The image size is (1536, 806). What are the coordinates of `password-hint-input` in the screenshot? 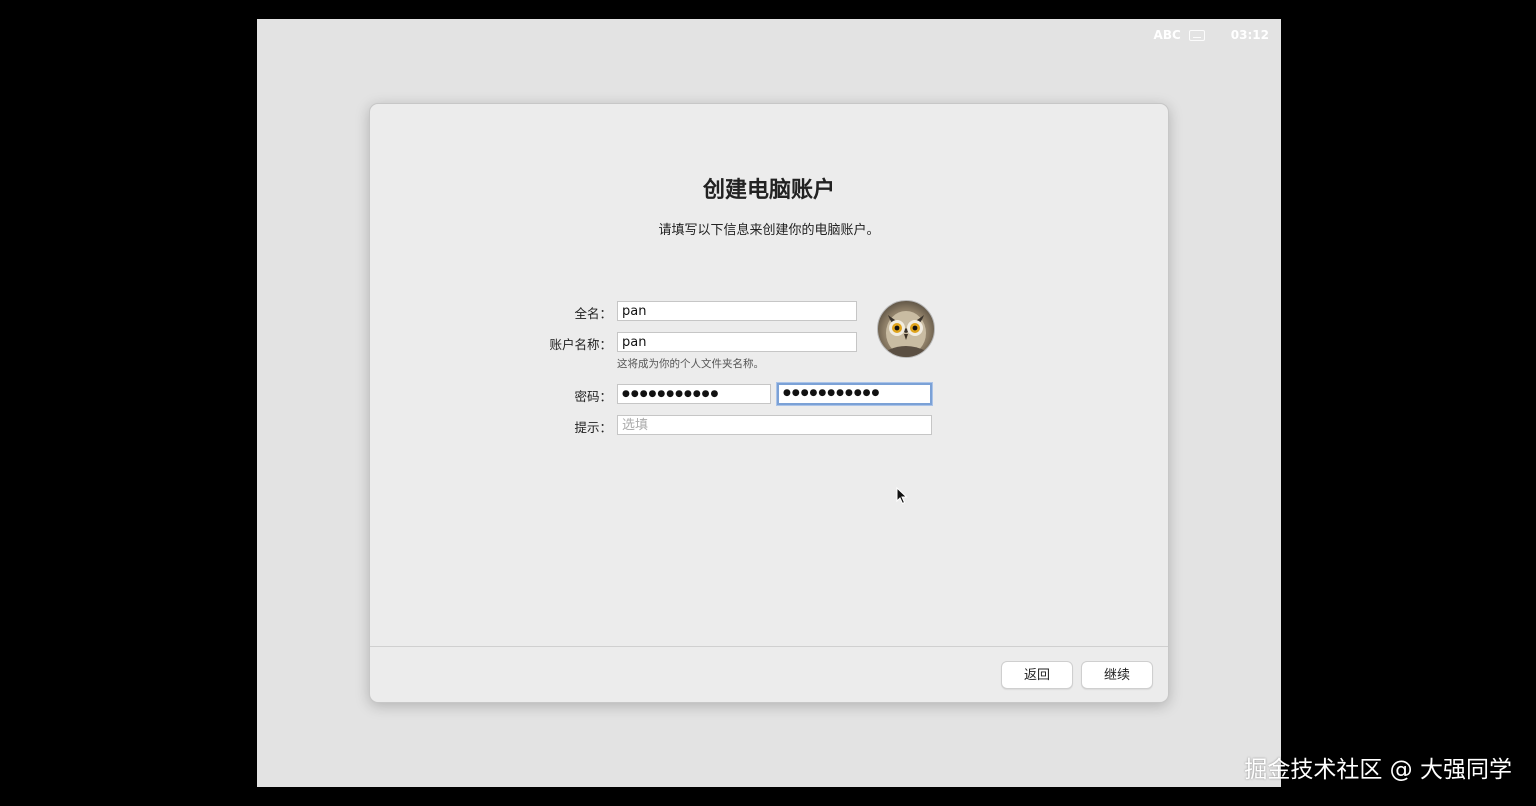 It's located at (774, 425).